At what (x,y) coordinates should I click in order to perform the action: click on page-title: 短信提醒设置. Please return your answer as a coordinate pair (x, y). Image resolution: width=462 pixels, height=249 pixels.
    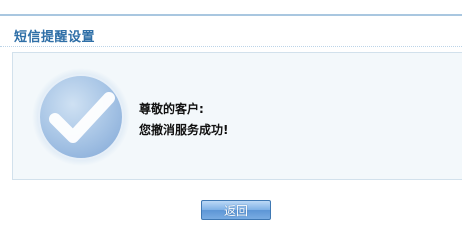
    Looking at the image, I should click on (55, 37).